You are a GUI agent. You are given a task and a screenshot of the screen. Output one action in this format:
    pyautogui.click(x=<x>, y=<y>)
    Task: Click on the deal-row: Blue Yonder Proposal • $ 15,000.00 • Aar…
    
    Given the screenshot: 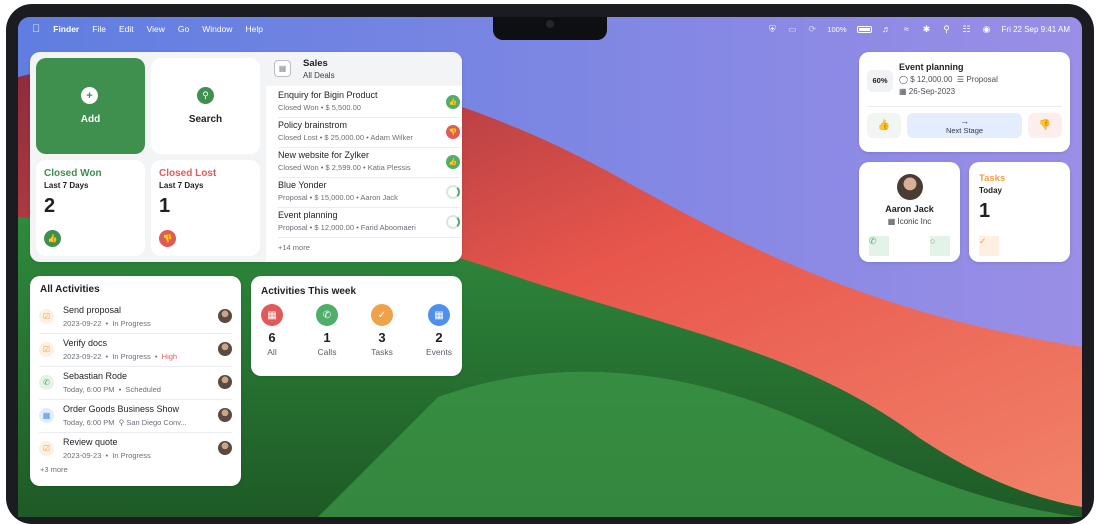 What is the action you would take?
    pyautogui.click(x=369, y=193)
    